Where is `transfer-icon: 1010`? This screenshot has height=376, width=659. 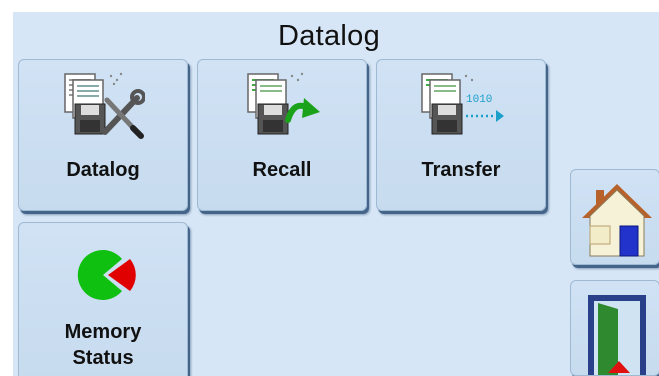
transfer-icon: 1010 is located at coordinates (462, 104).